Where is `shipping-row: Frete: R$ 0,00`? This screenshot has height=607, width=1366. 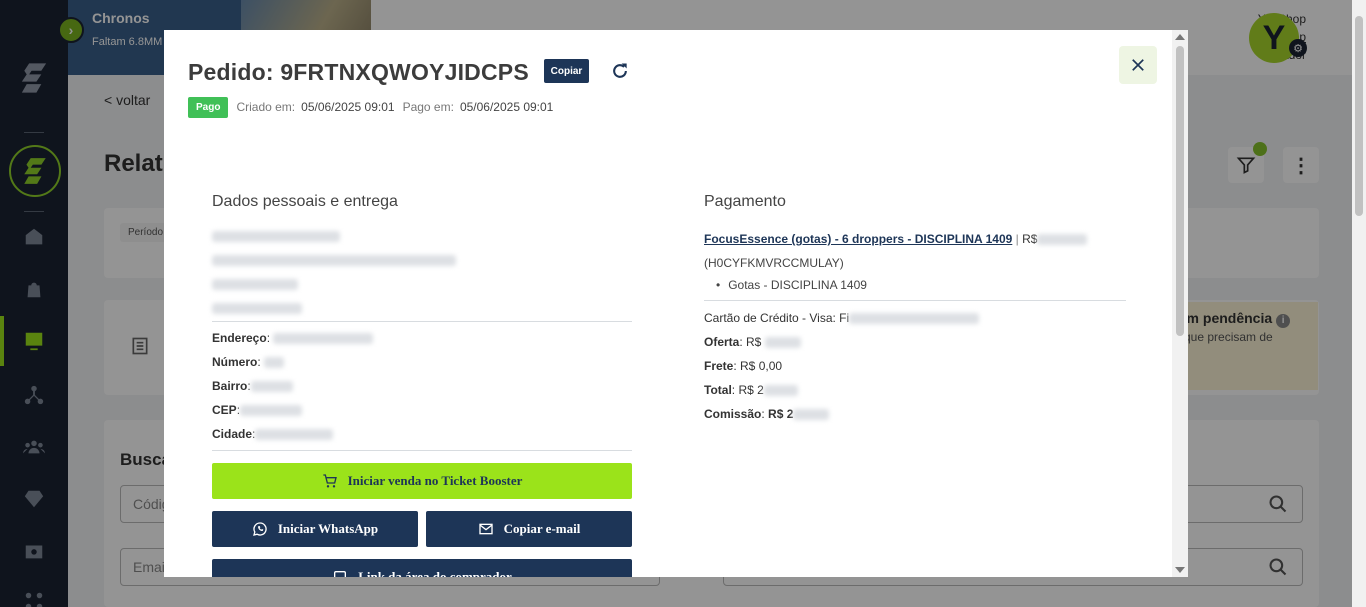
shipping-row: Frete: R$ 0,00 is located at coordinates (743, 366).